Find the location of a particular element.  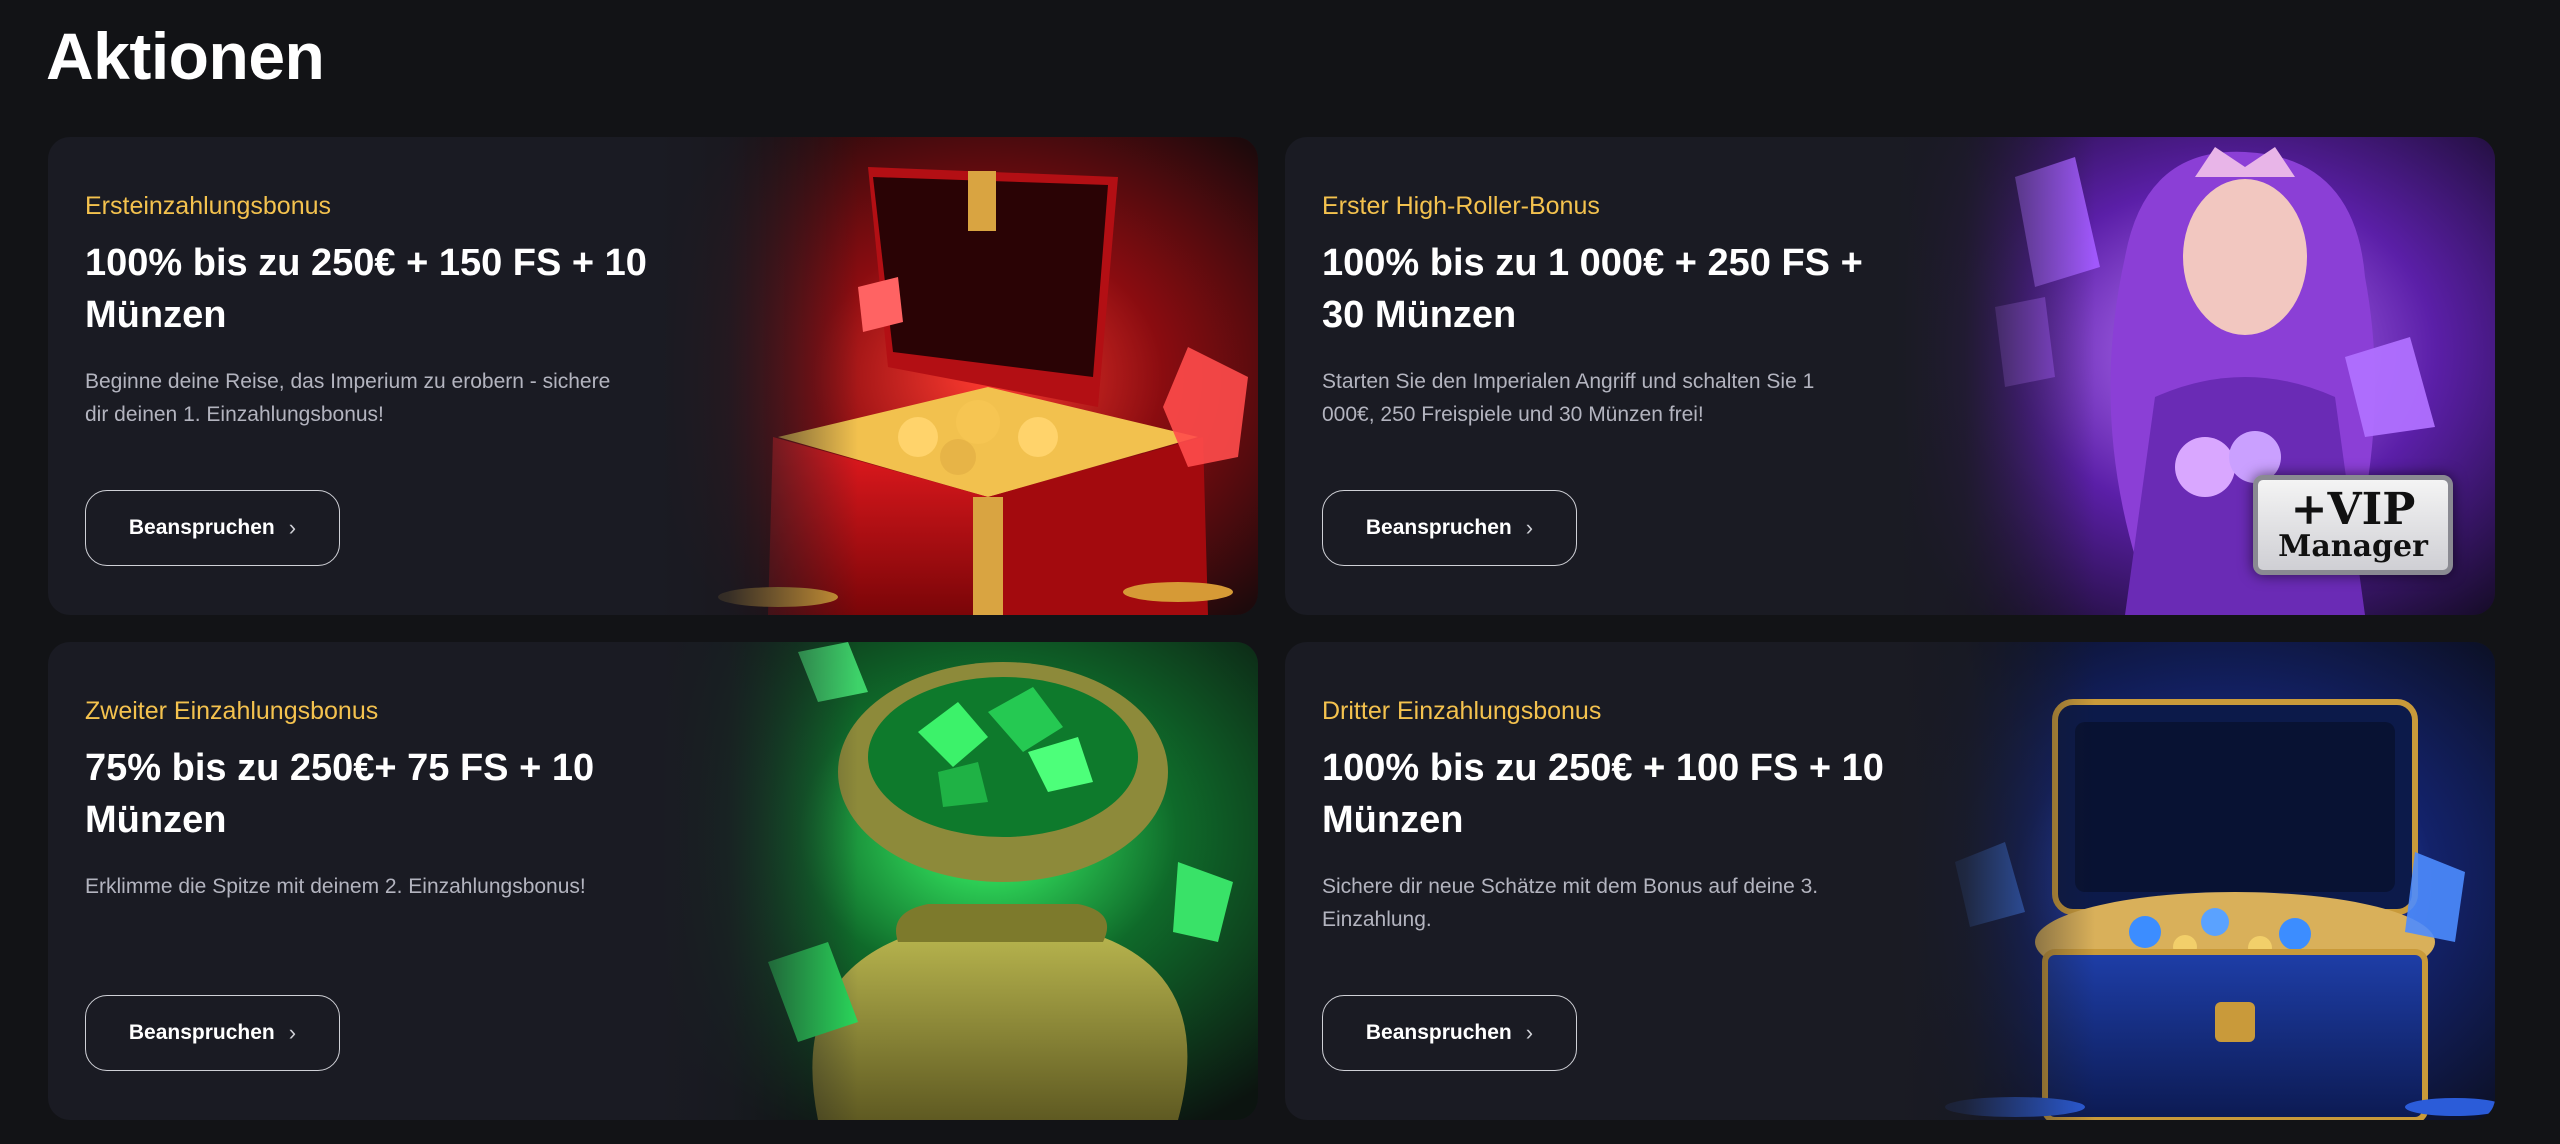

red-treasure-chest-illustration is located at coordinates (958, 376).